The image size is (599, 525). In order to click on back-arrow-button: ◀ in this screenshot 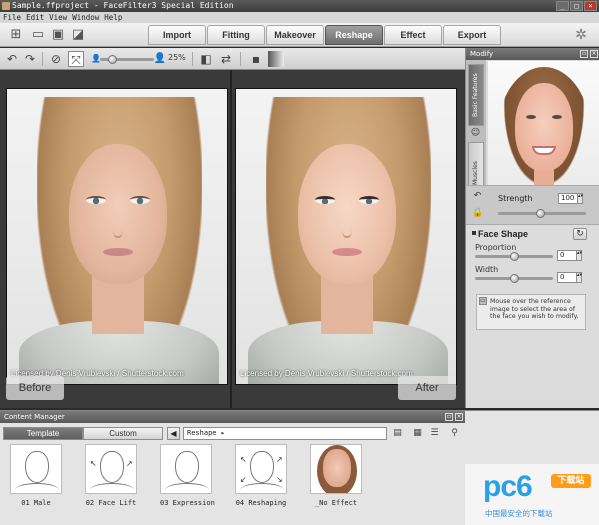, I will do `click(173, 433)`.